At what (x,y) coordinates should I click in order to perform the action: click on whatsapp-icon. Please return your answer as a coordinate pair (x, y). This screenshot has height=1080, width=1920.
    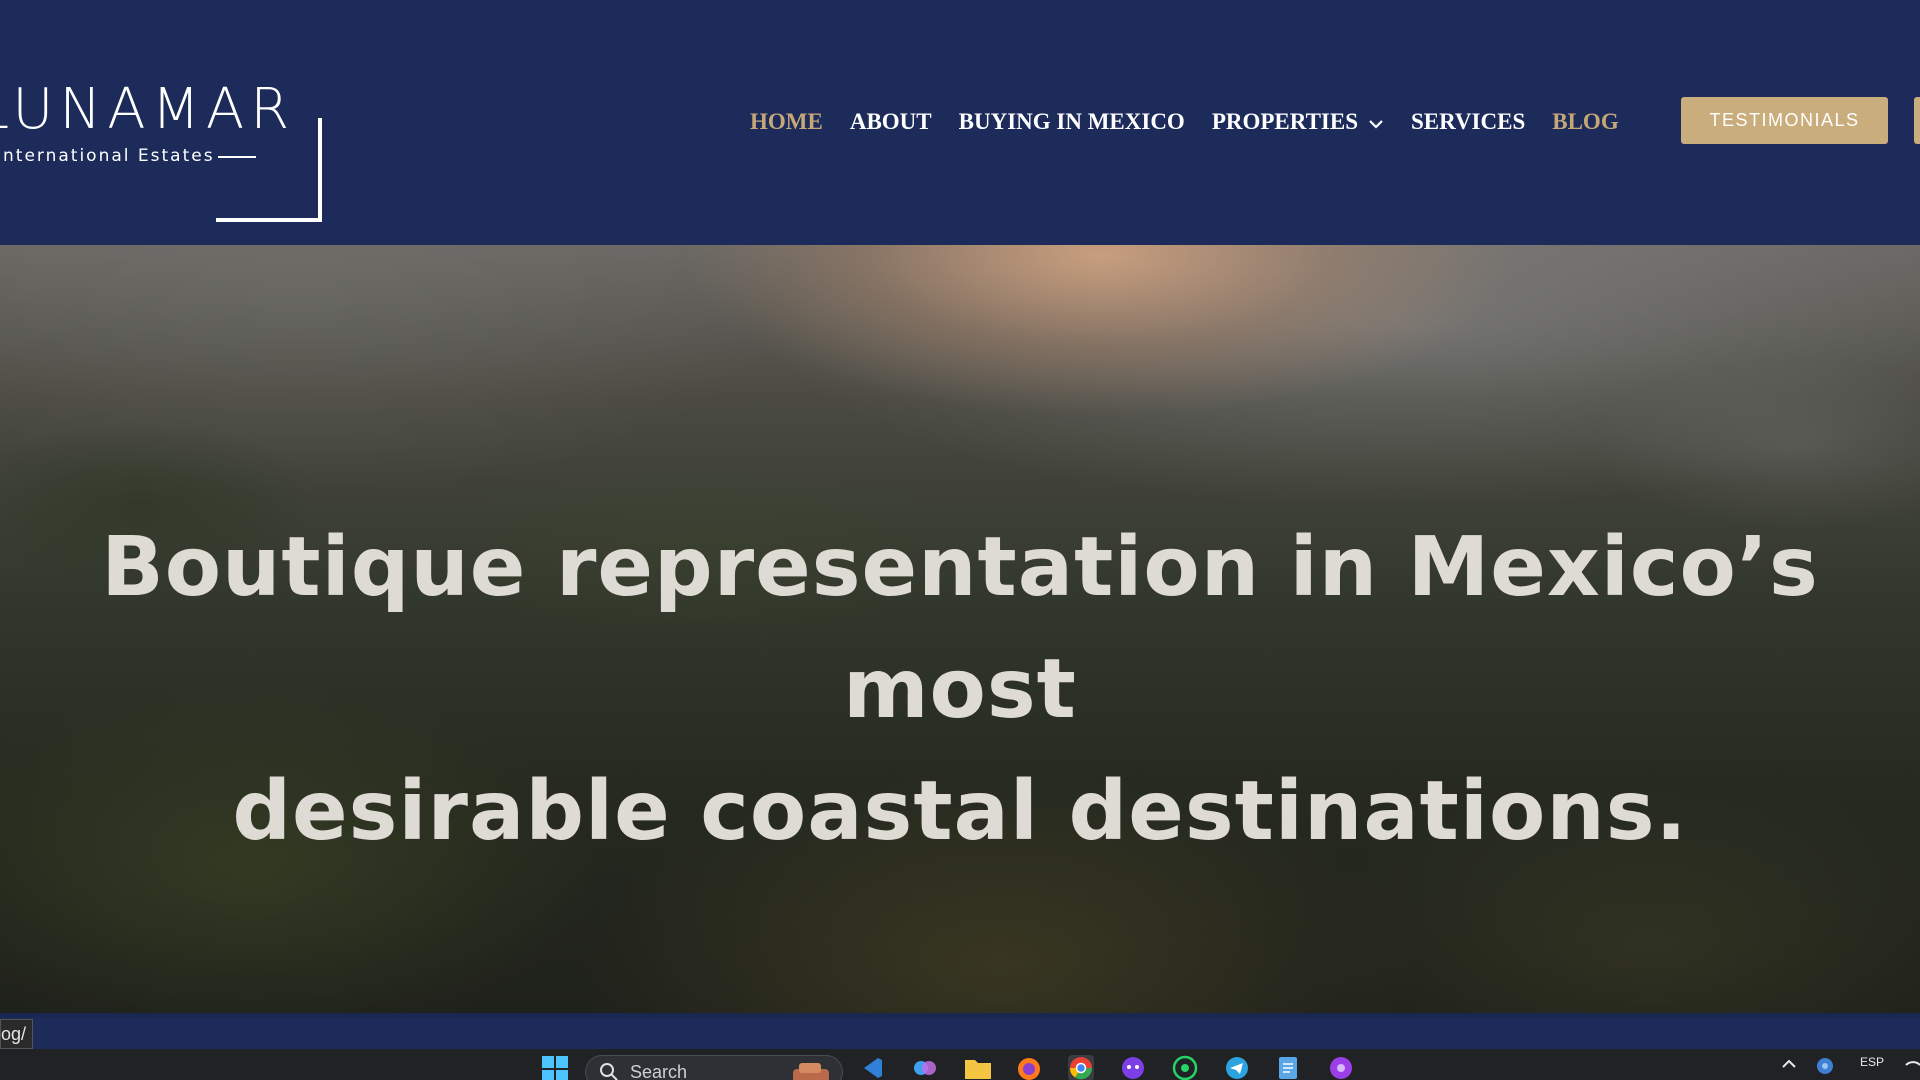
    Looking at the image, I should click on (1185, 1067).